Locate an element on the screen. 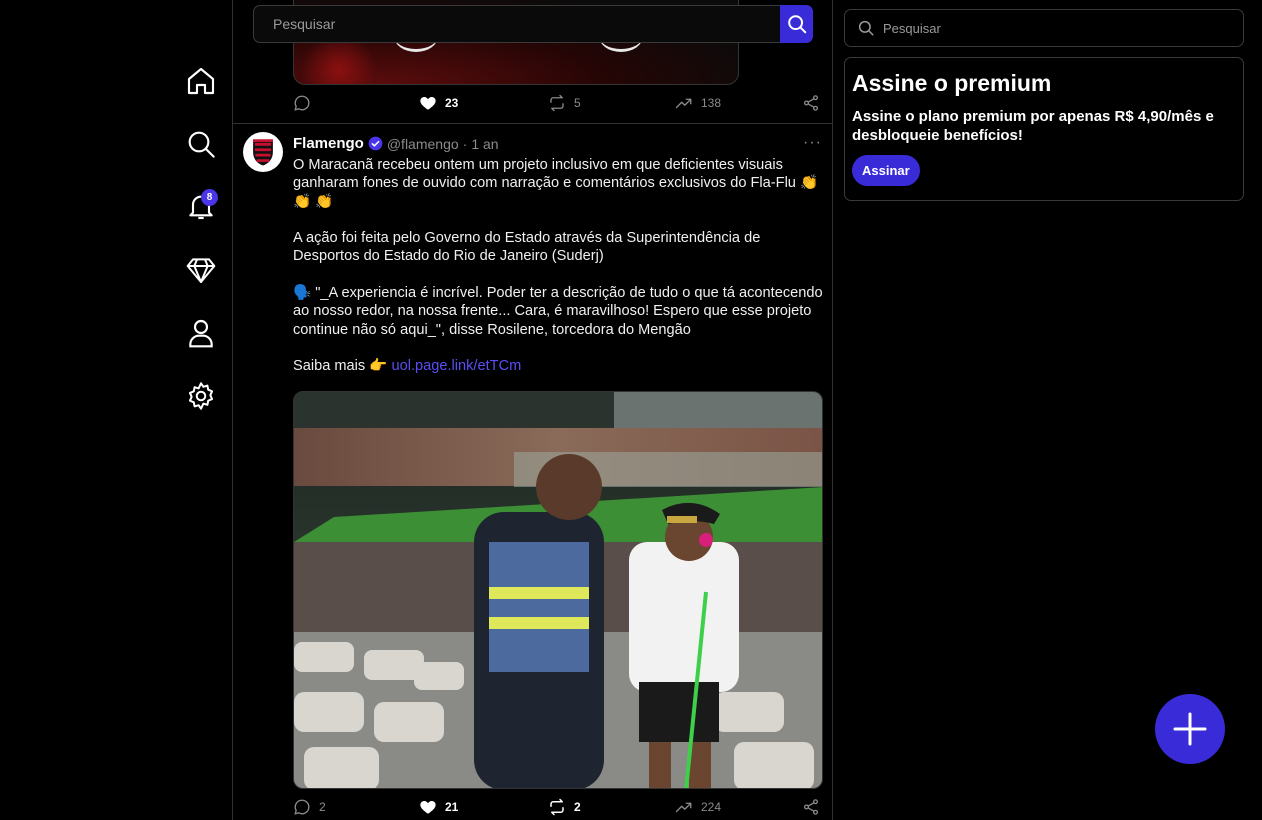 The height and width of the screenshot is (820, 1262). nav-home is located at coordinates (201, 81).